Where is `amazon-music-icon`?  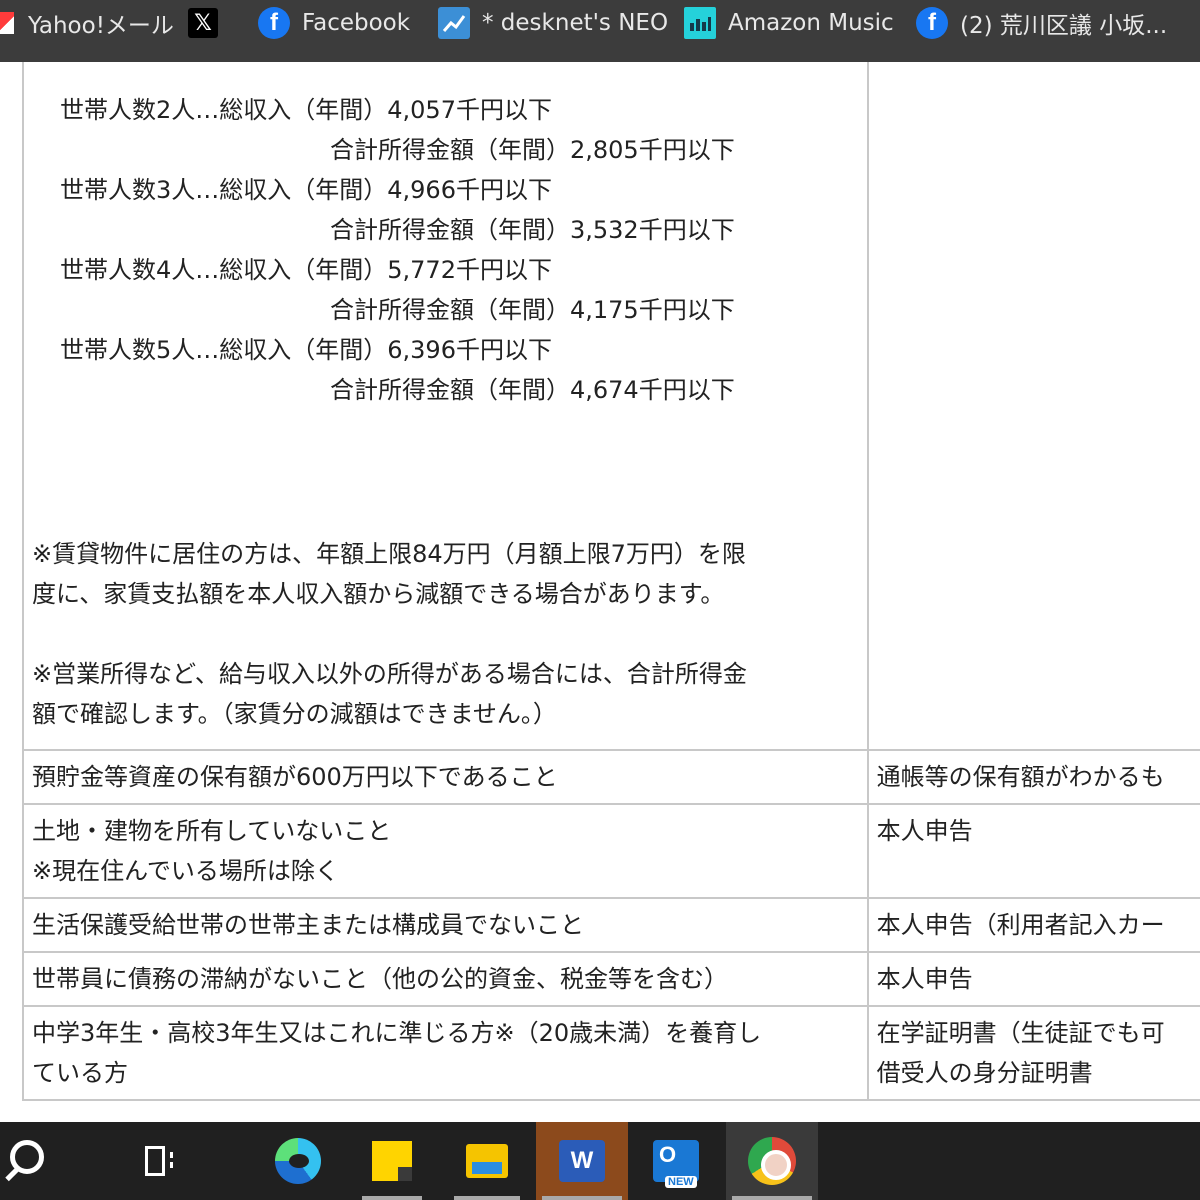 amazon-music-icon is located at coordinates (700, 23).